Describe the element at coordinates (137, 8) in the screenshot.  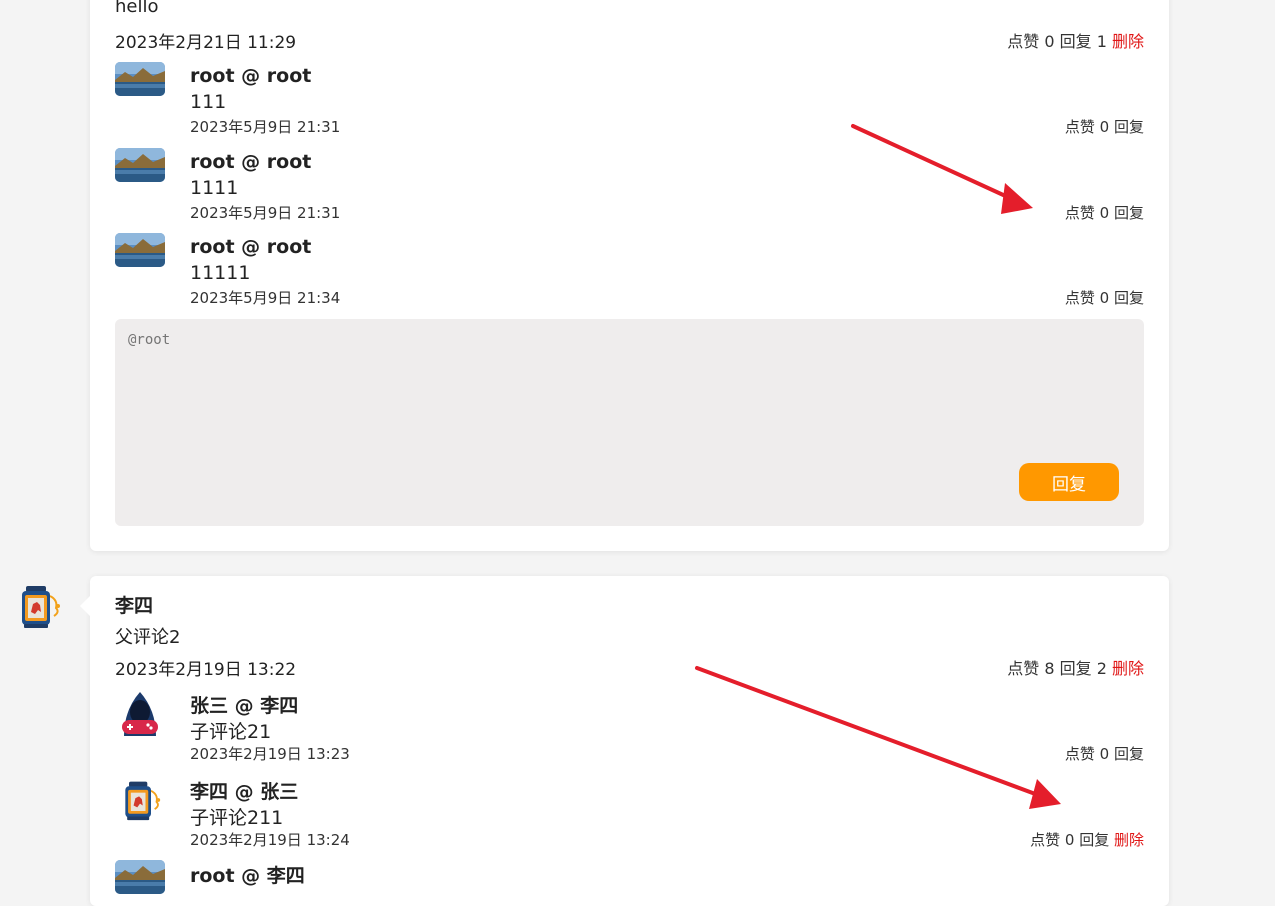
I see `comment-content: hello` at that location.